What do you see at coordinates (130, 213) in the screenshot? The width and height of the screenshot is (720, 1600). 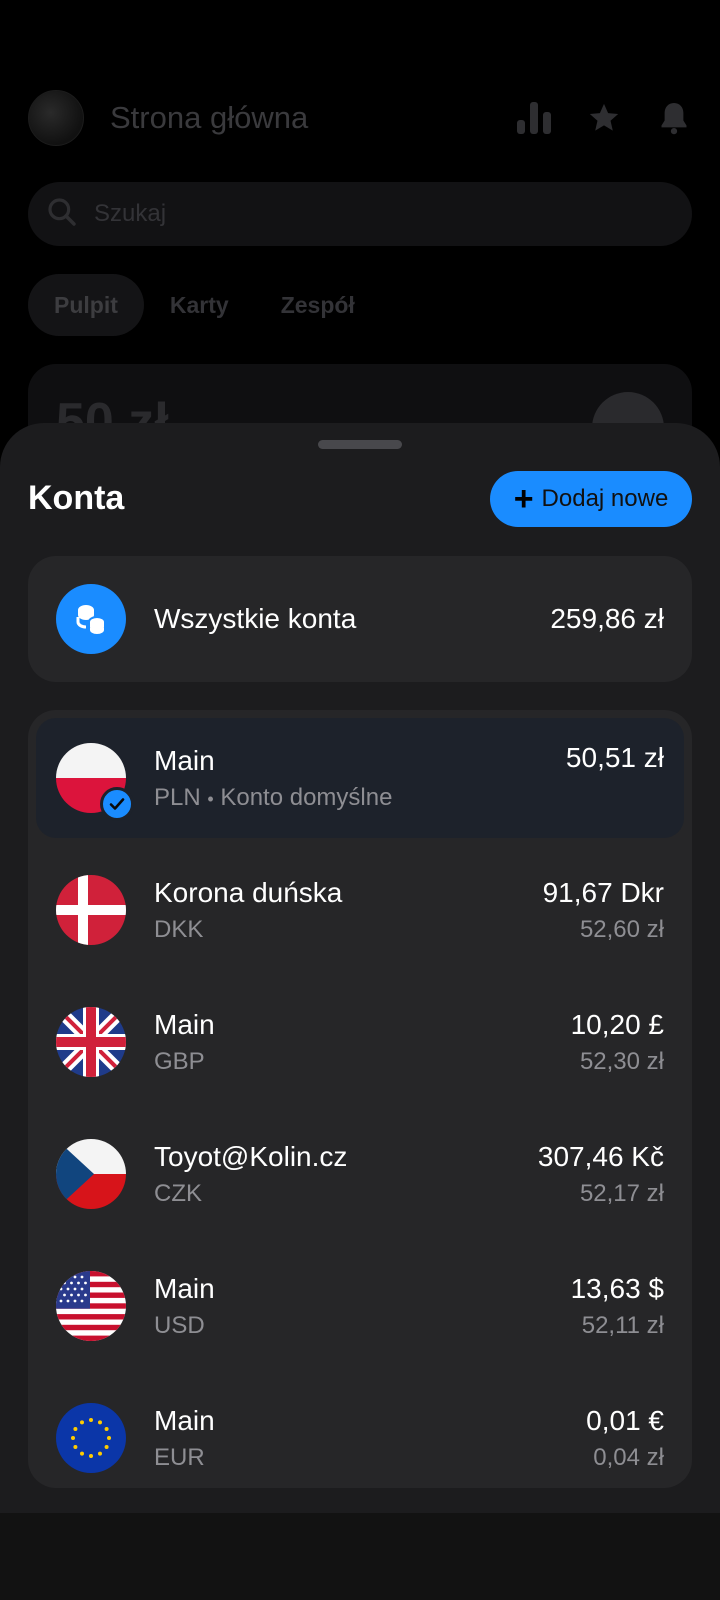 I see `search-placeholder: Szukaj` at bounding box center [130, 213].